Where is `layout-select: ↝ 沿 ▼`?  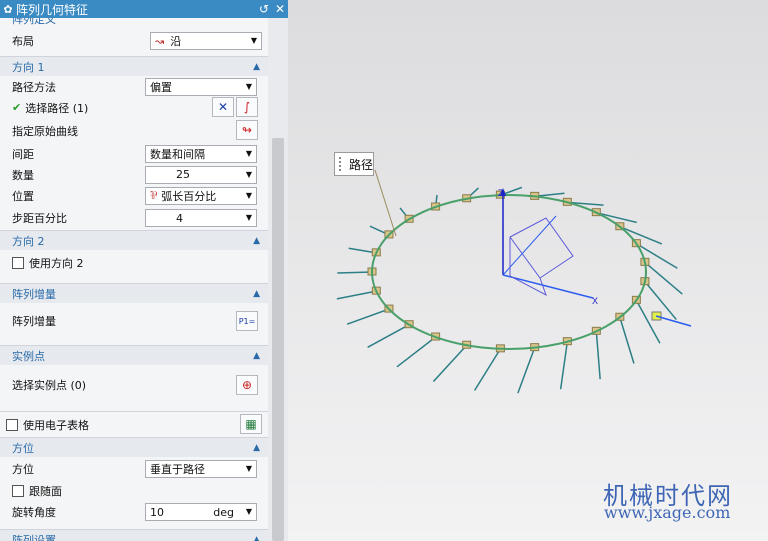
layout-select: ↝ 沿 ▼ is located at coordinates (206, 41).